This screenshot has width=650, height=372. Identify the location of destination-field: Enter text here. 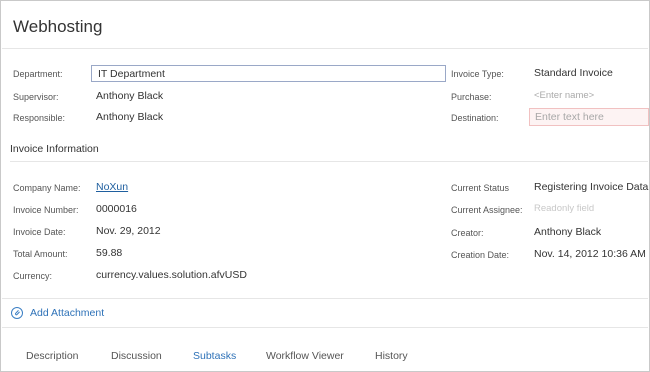
(589, 117).